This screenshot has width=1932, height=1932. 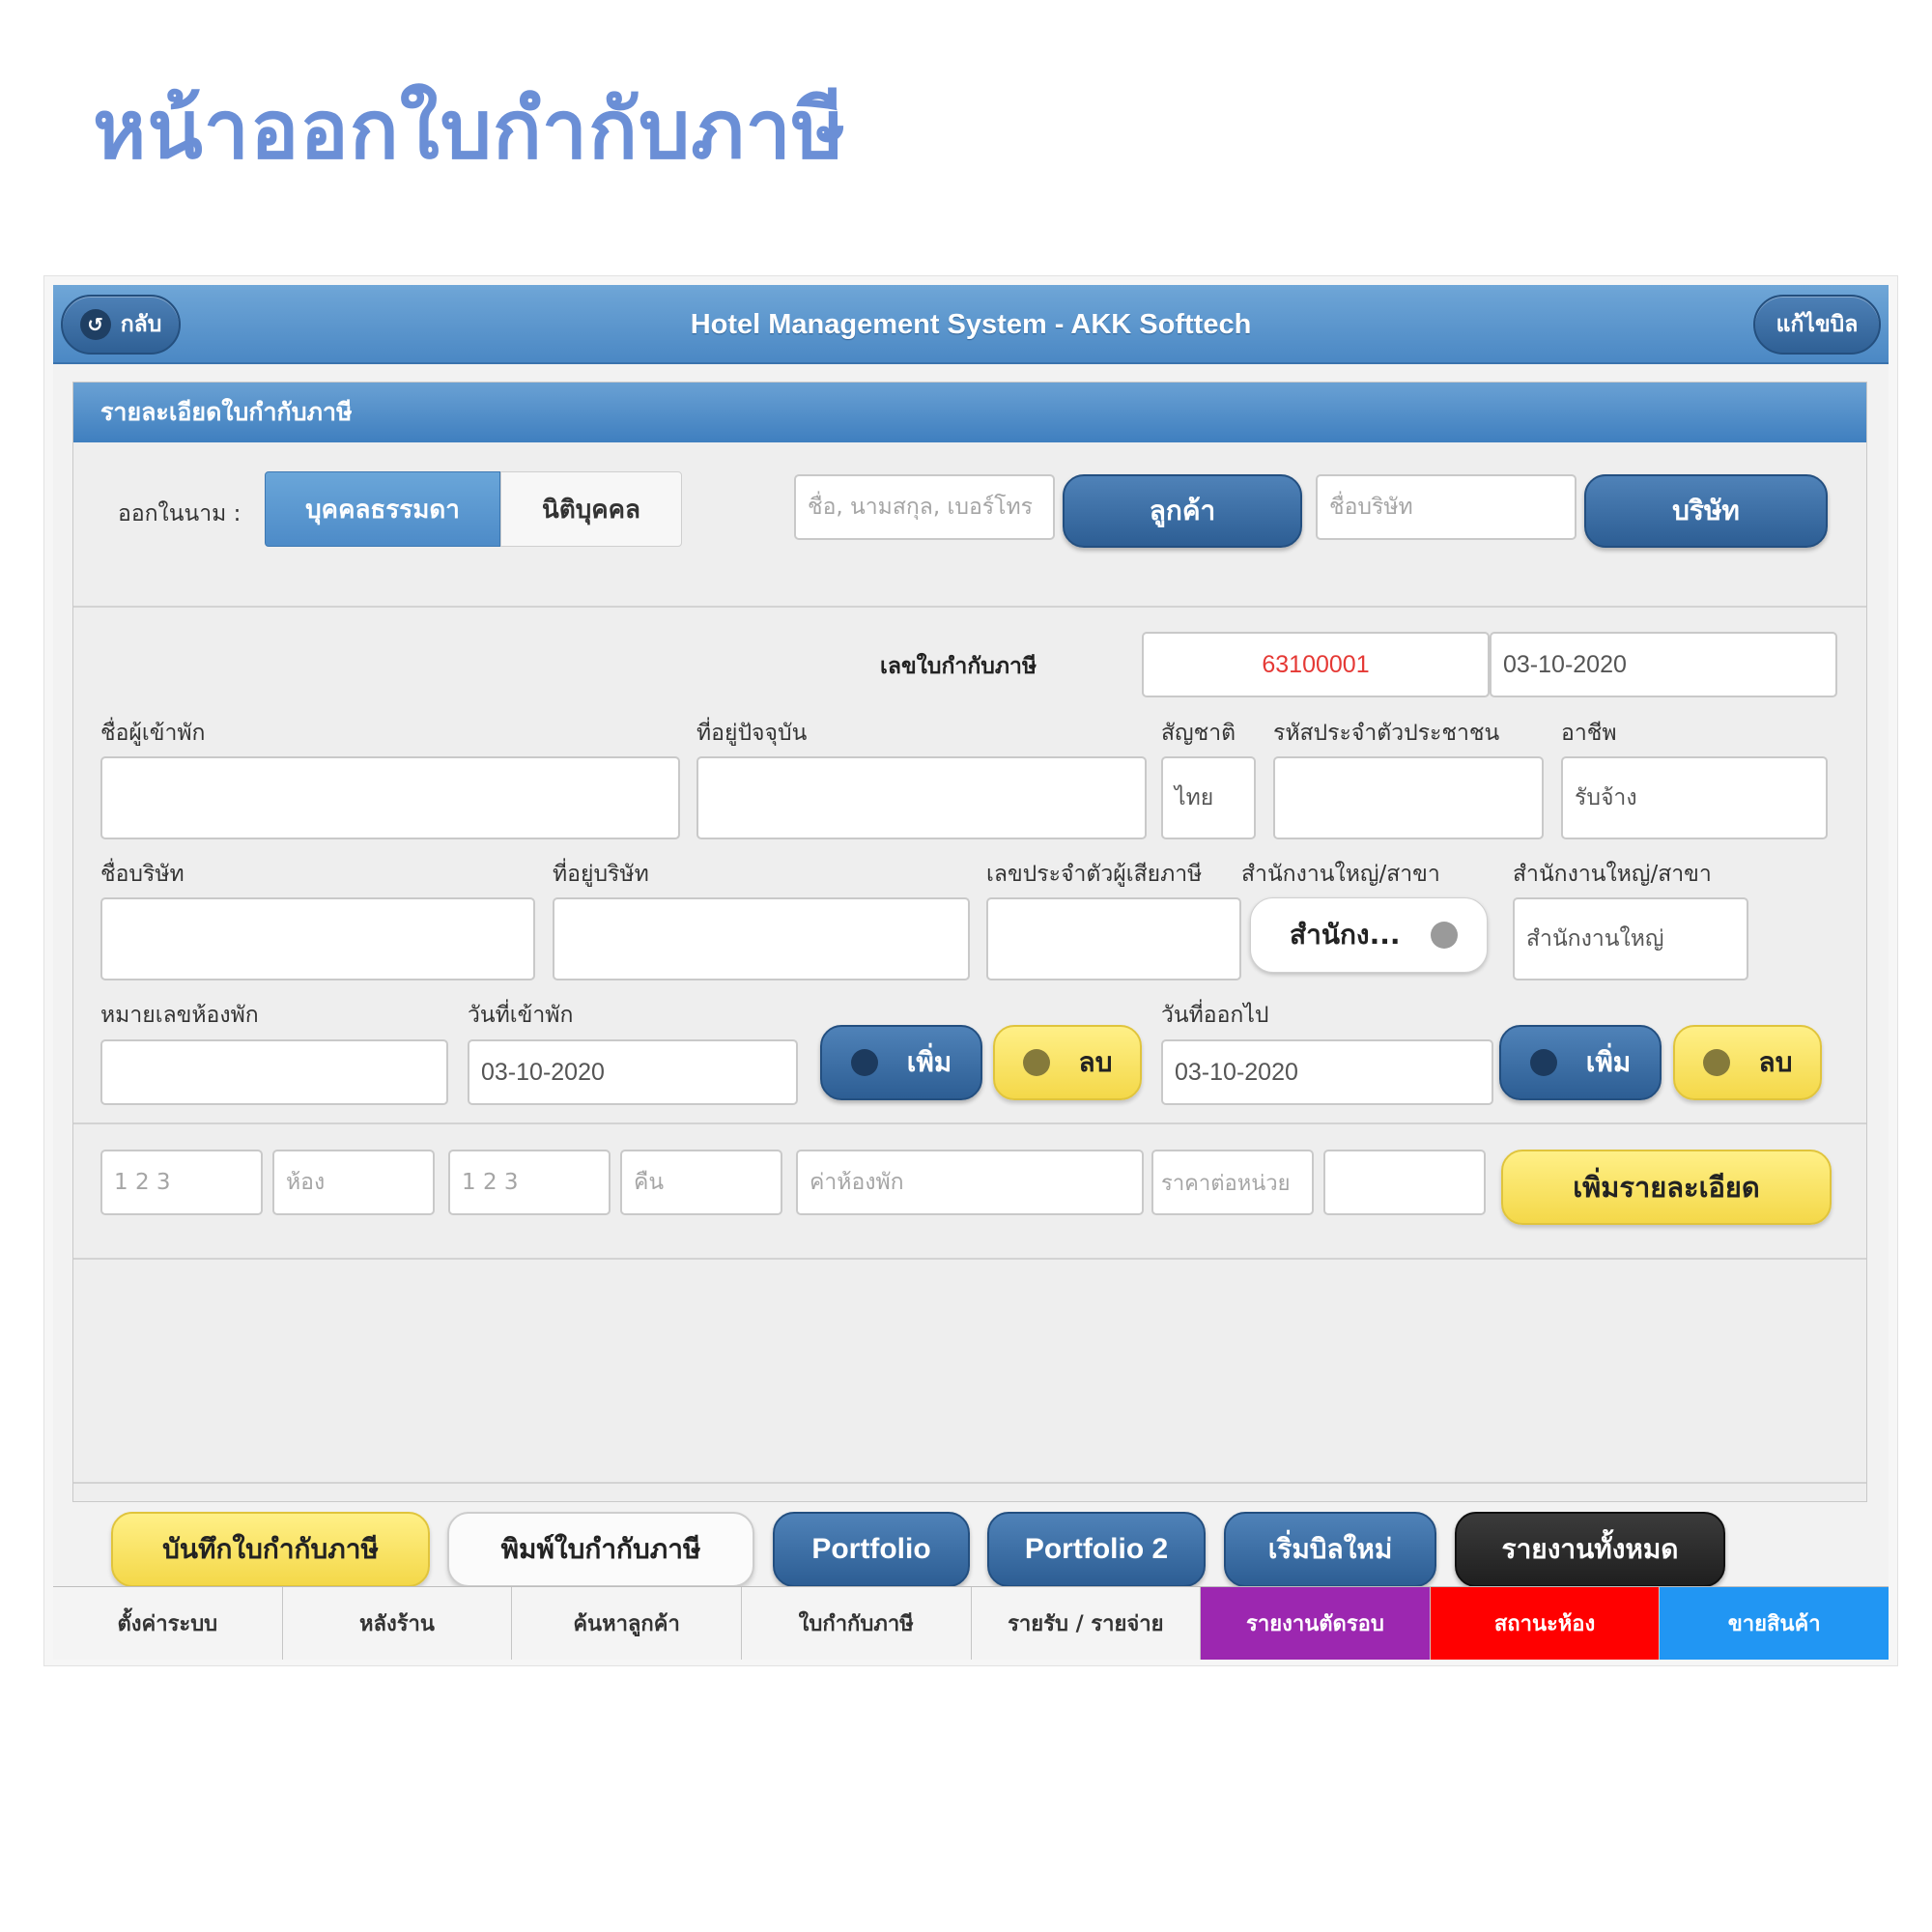 I want to click on invoice-number-field: 63100001, so click(x=1316, y=664).